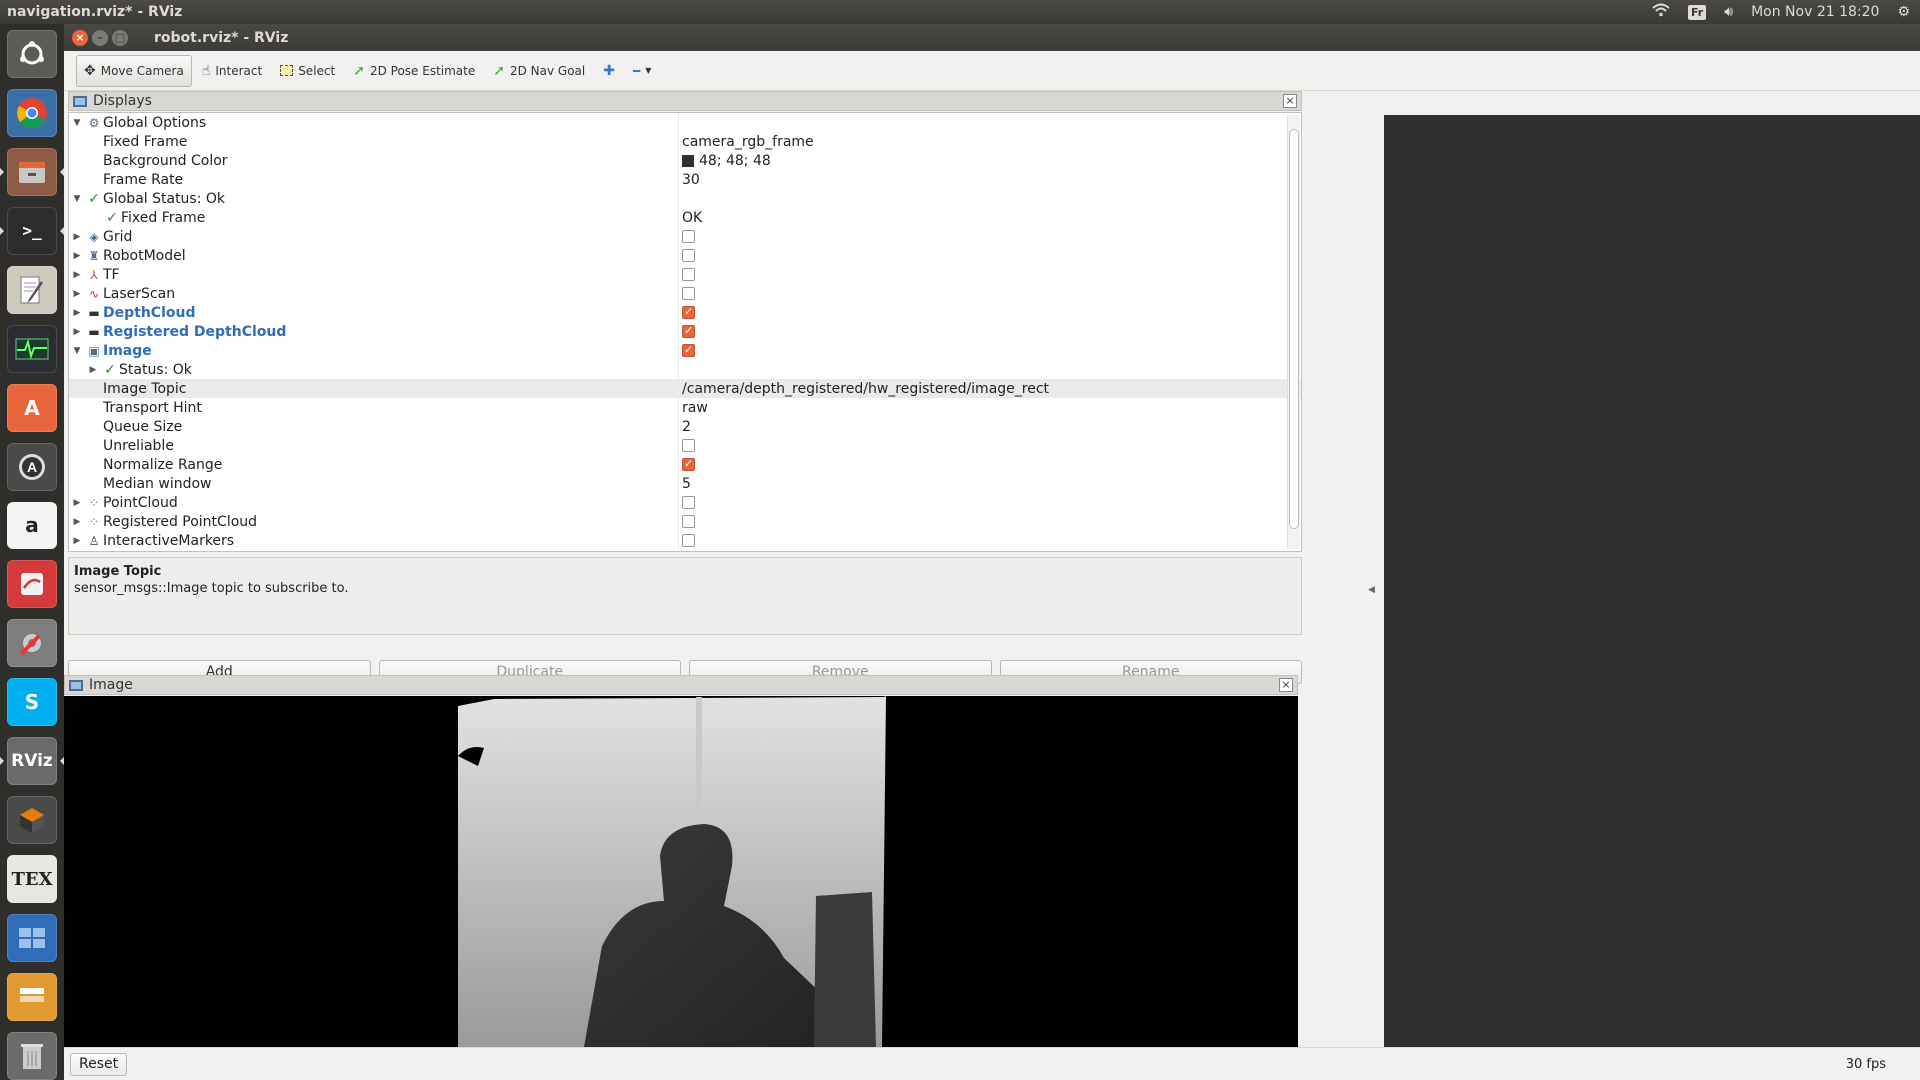 Image resolution: width=1920 pixels, height=1080 pixels. What do you see at coordinates (685, 217) in the screenshot?
I see `tree-row-status-fixed-frame: ✓ Fixed Frame OK` at bounding box center [685, 217].